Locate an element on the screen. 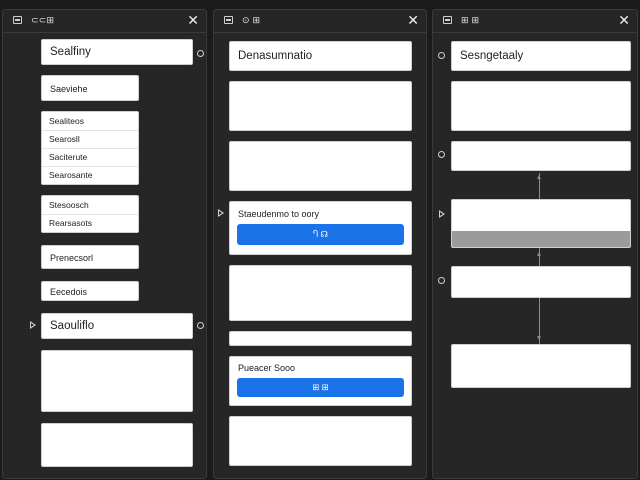  option-card: Eecedois is located at coordinates (90, 291).